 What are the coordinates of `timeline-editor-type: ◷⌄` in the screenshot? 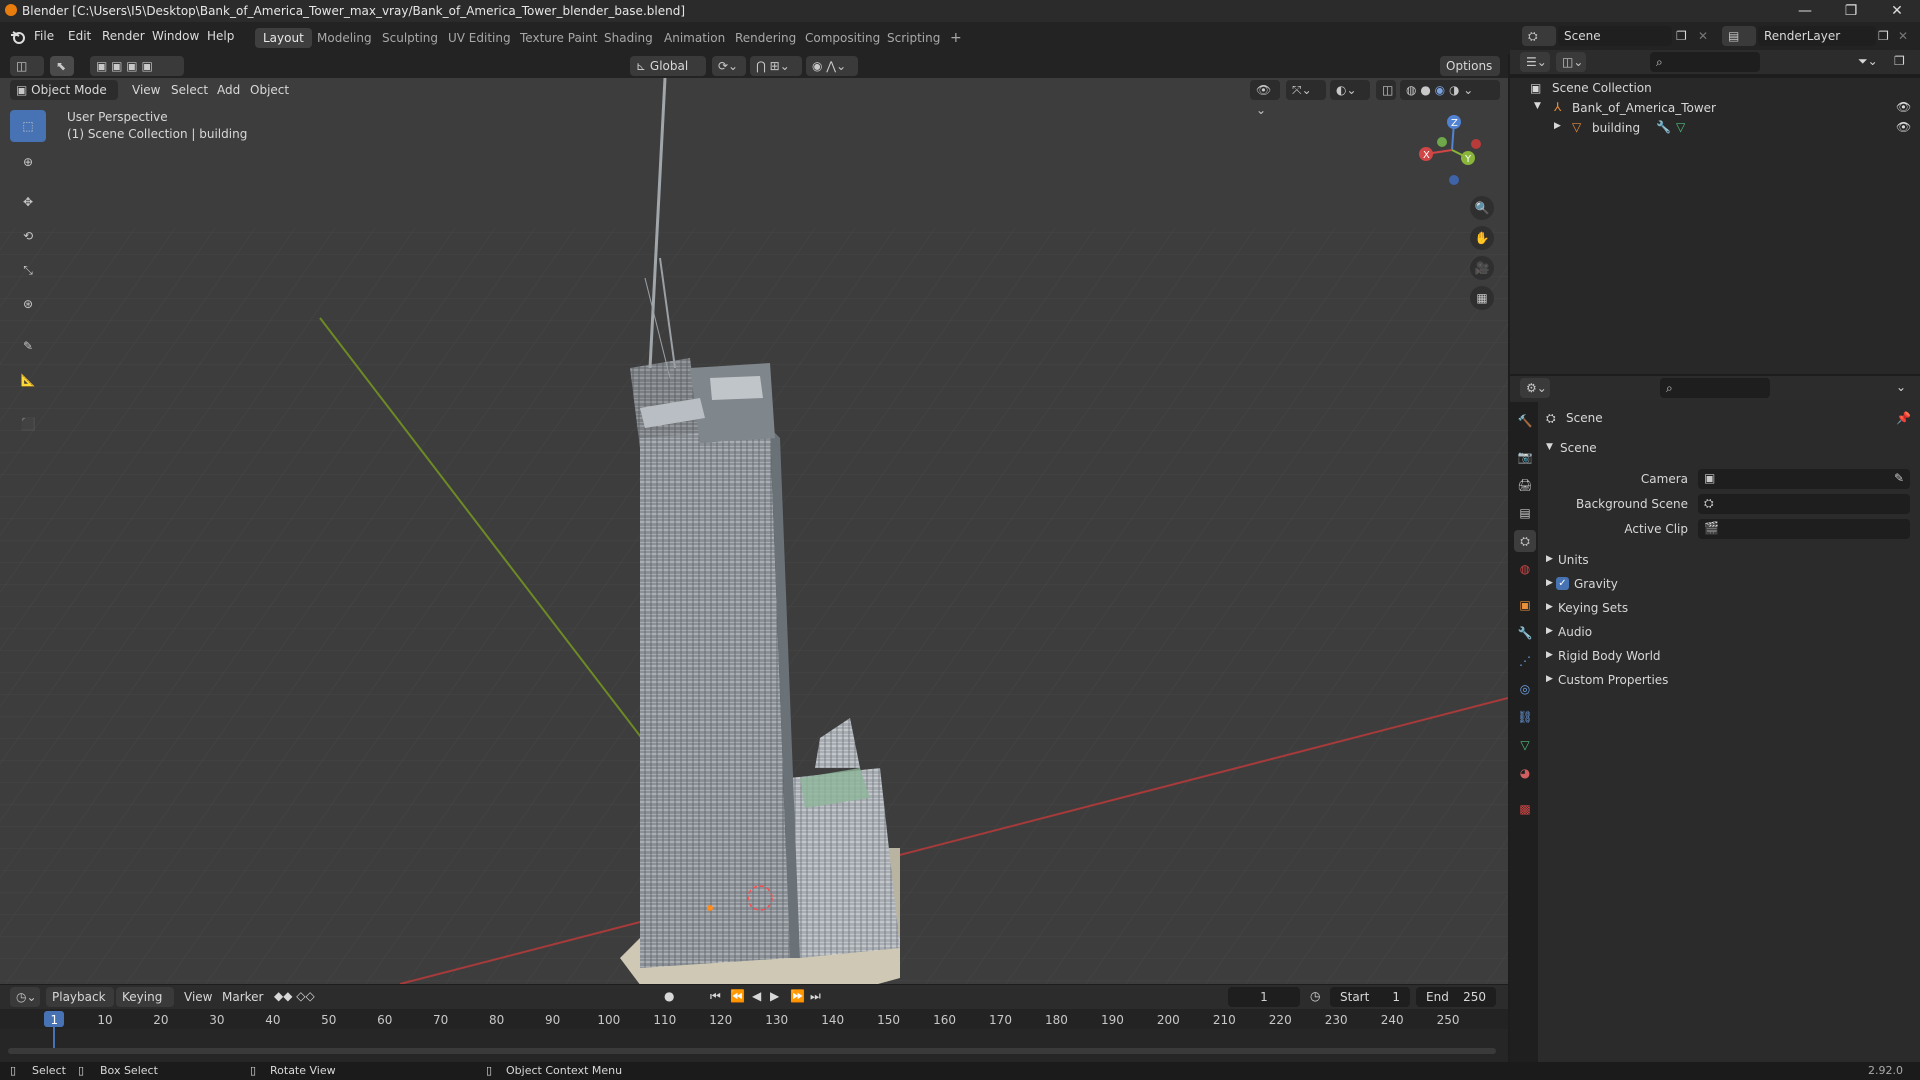 It's located at (25, 997).